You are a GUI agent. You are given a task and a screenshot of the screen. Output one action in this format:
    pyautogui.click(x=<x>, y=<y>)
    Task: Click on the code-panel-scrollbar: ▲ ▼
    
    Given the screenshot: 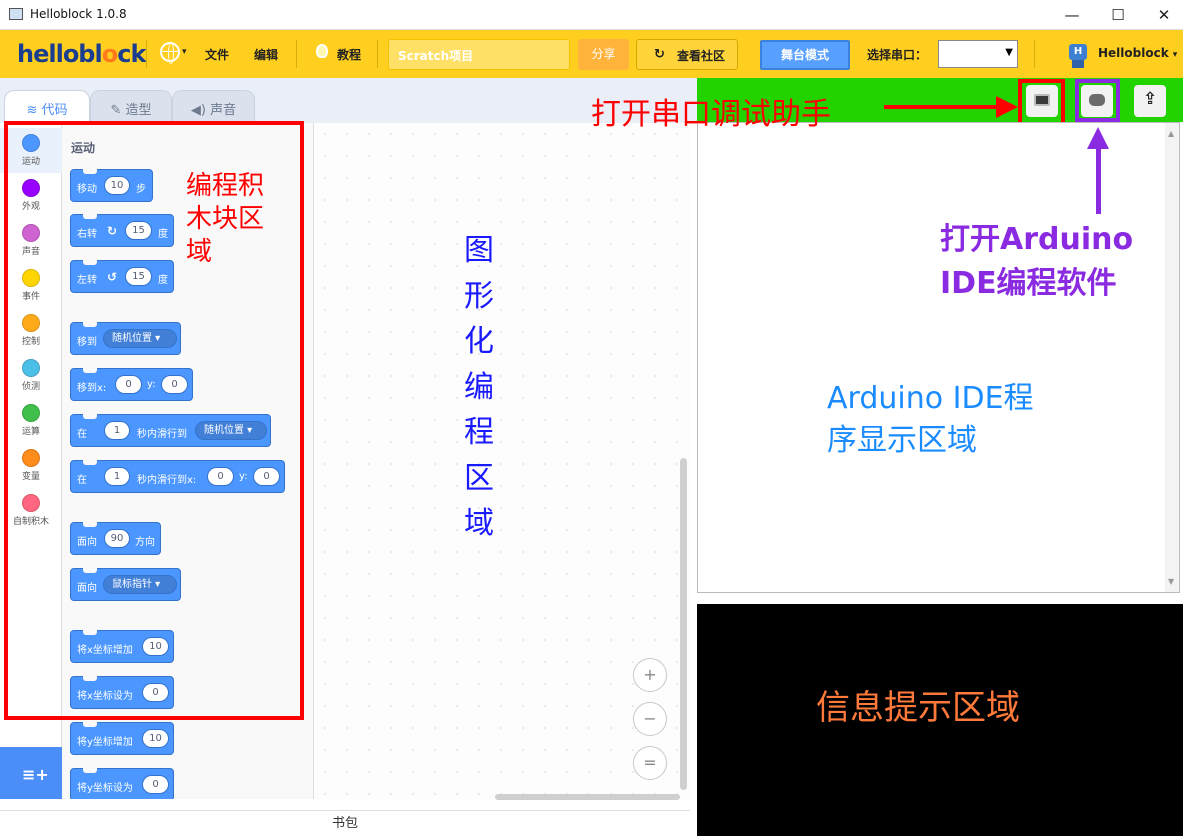 What is the action you would take?
    pyautogui.click(x=1172, y=357)
    